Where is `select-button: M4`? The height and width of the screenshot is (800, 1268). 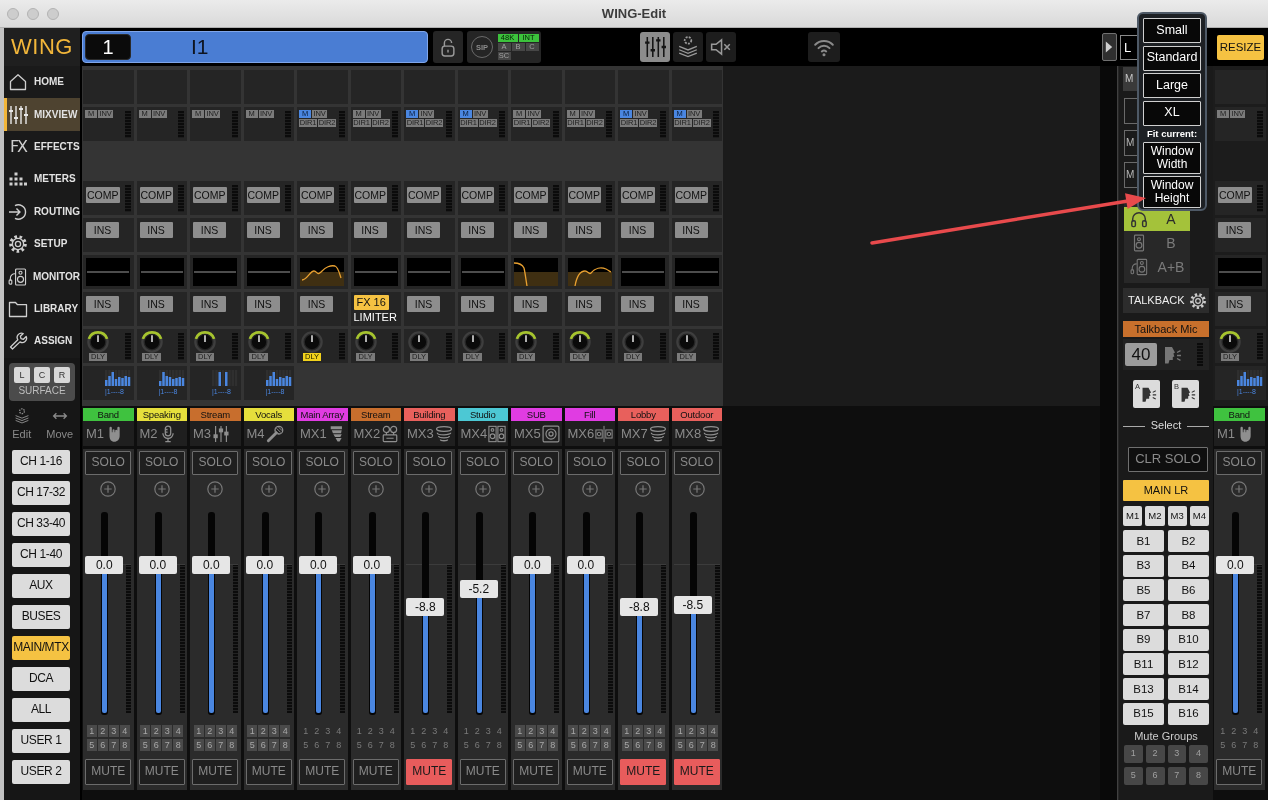 select-button: M4 is located at coordinates (1199, 516).